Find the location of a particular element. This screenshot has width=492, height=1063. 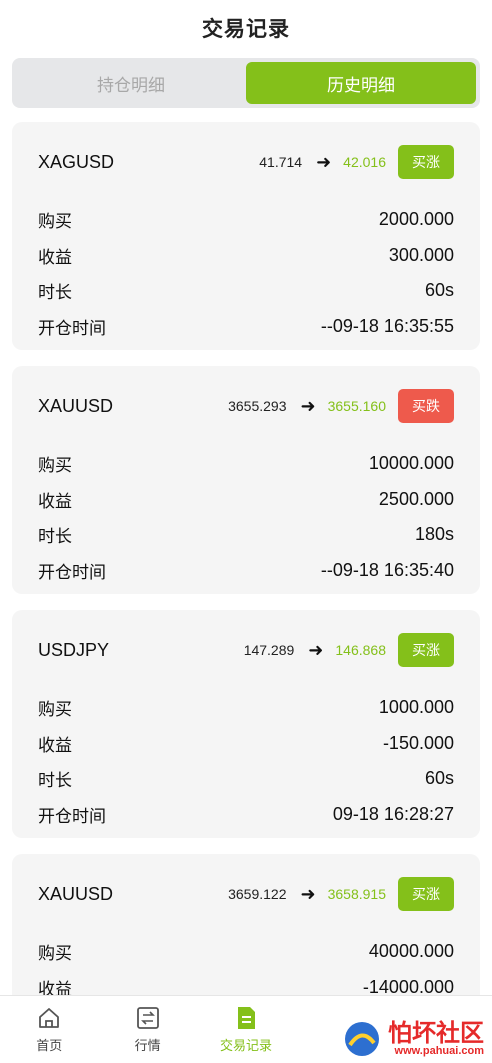

watermark-logo-icon is located at coordinates (362, 1039).